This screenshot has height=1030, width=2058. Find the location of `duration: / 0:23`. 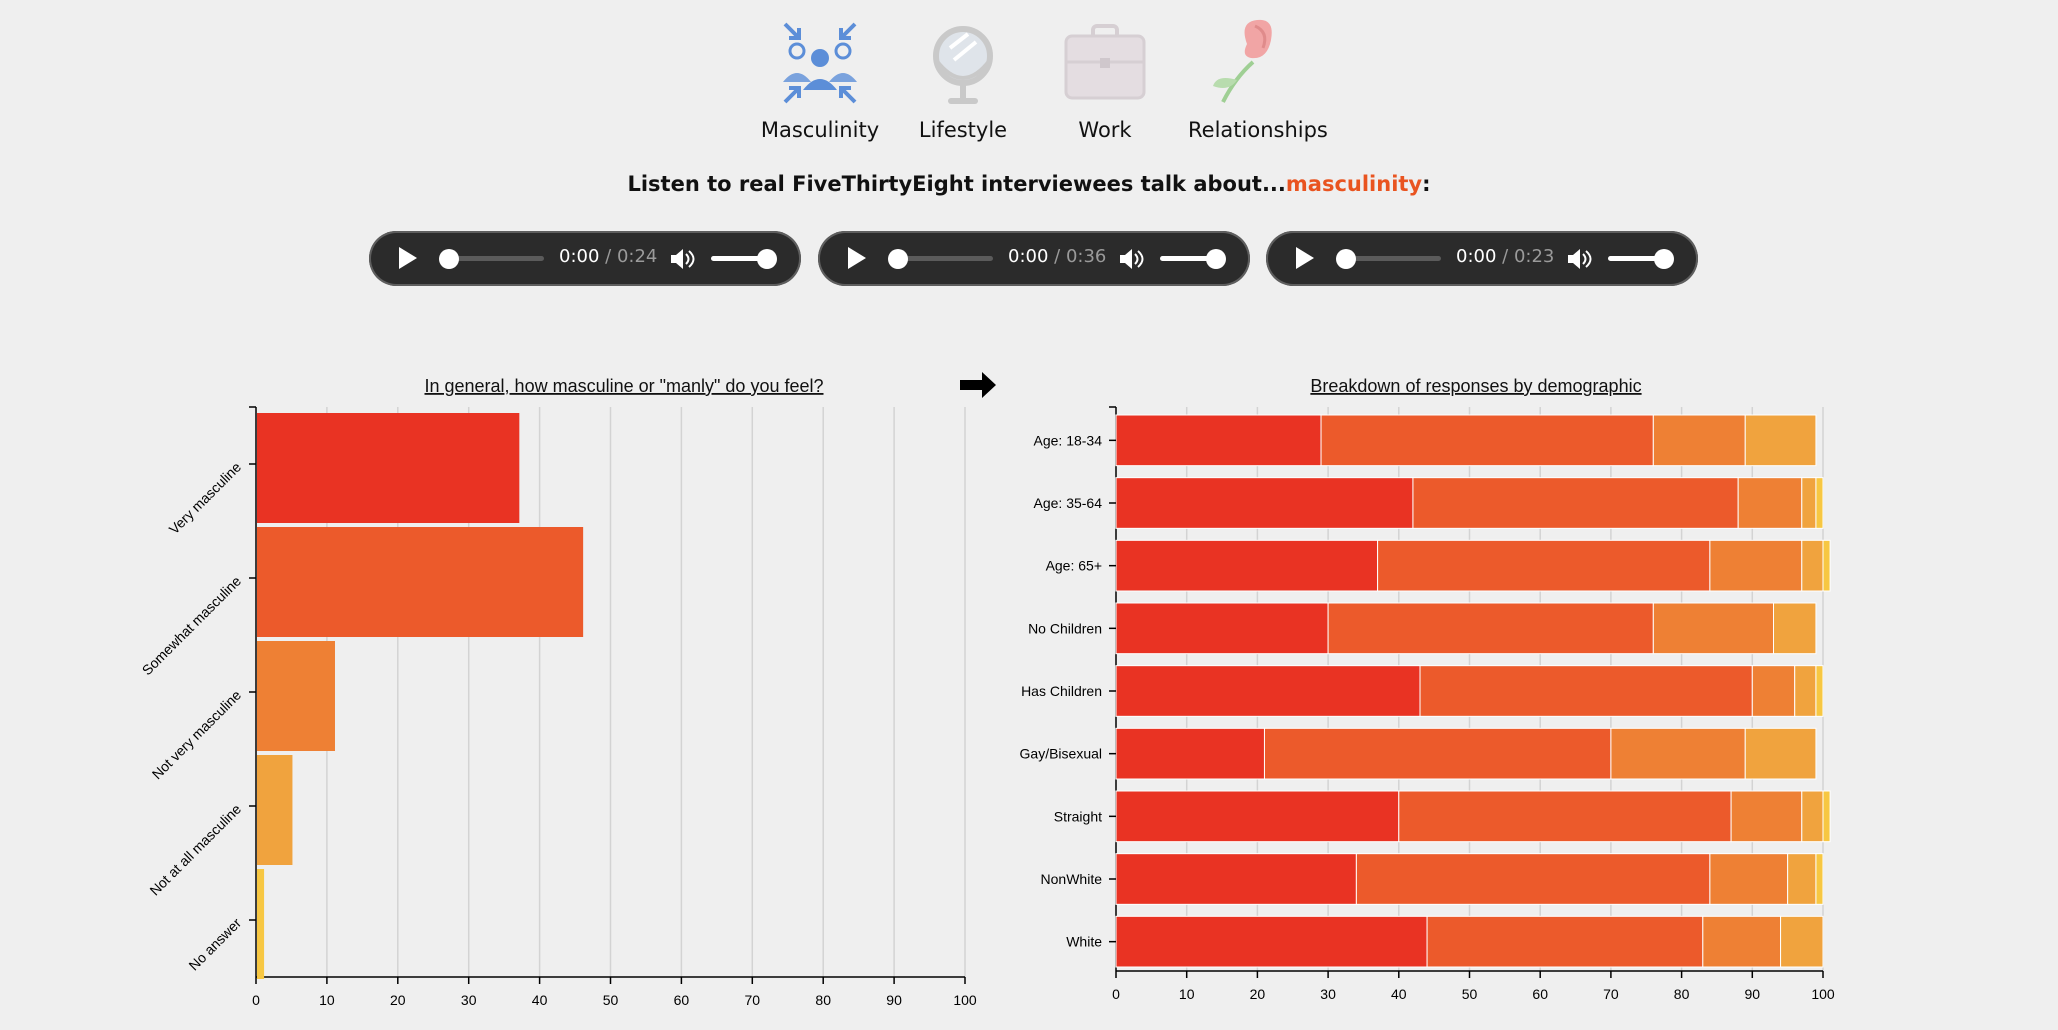

duration: / 0:23 is located at coordinates (1528, 256).